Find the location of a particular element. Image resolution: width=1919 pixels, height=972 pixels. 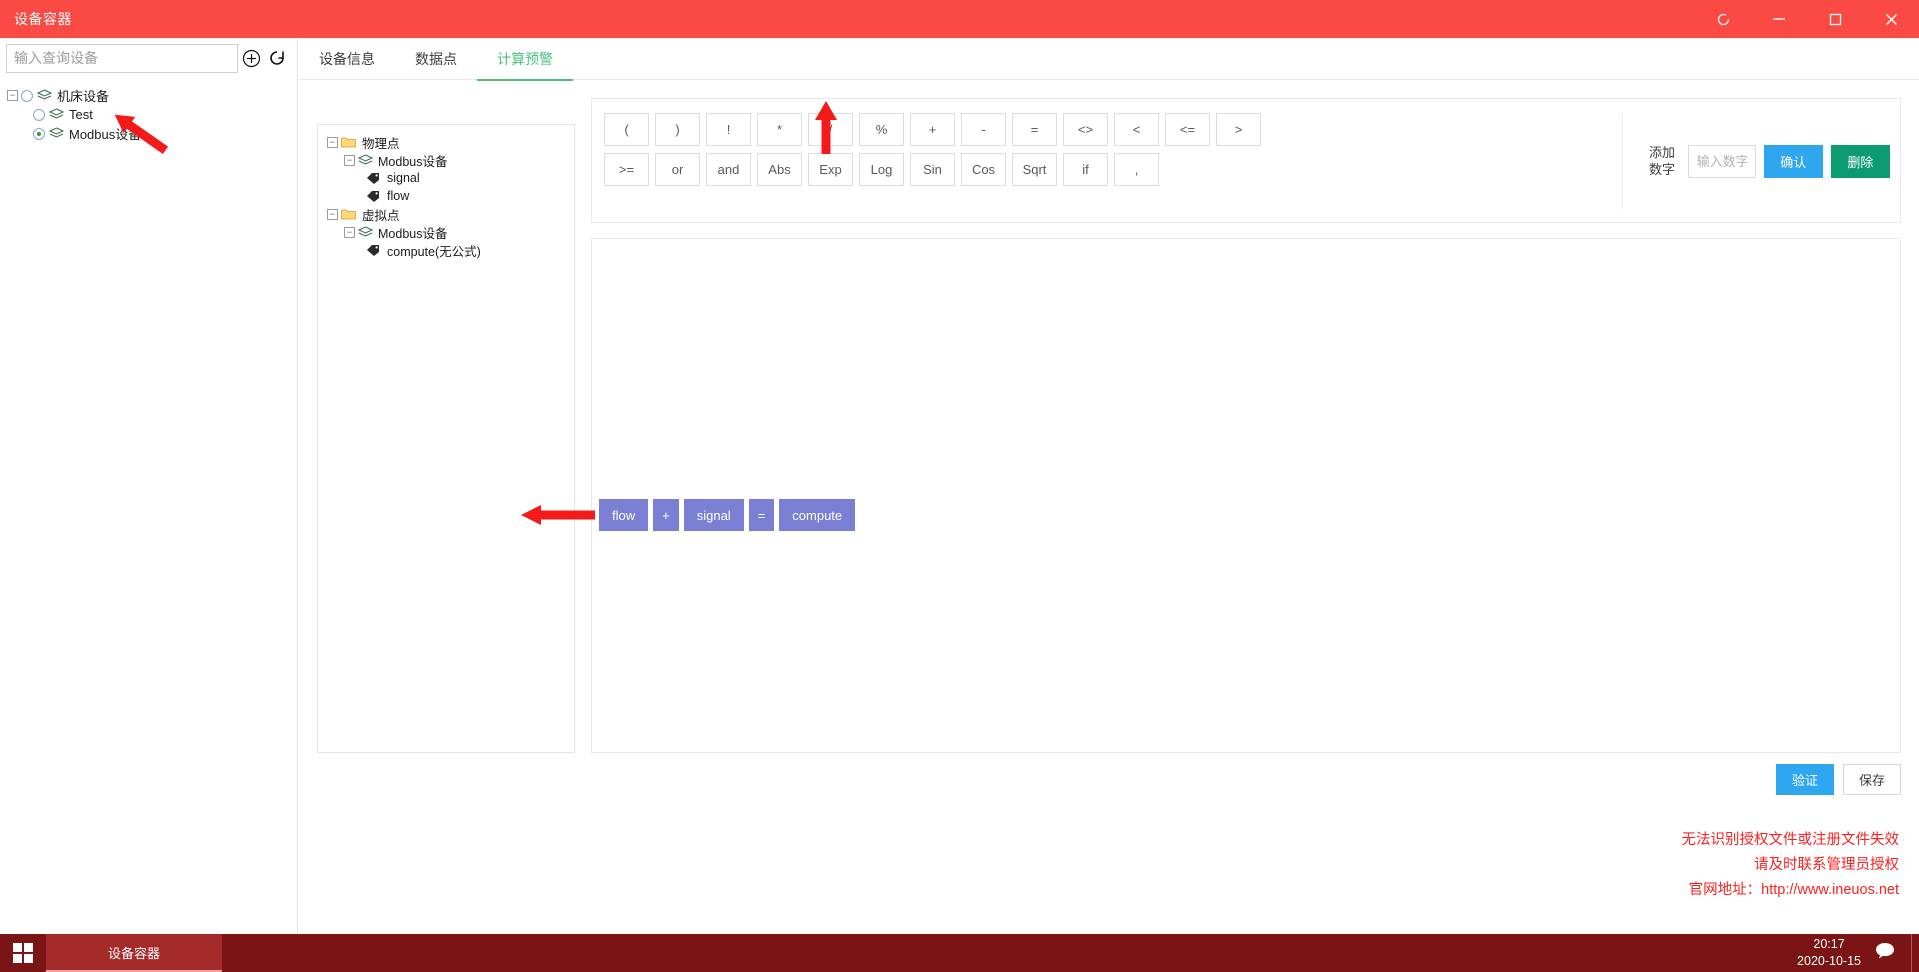

point-tree-node: − 虚拟点 is located at coordinates (446, 214).